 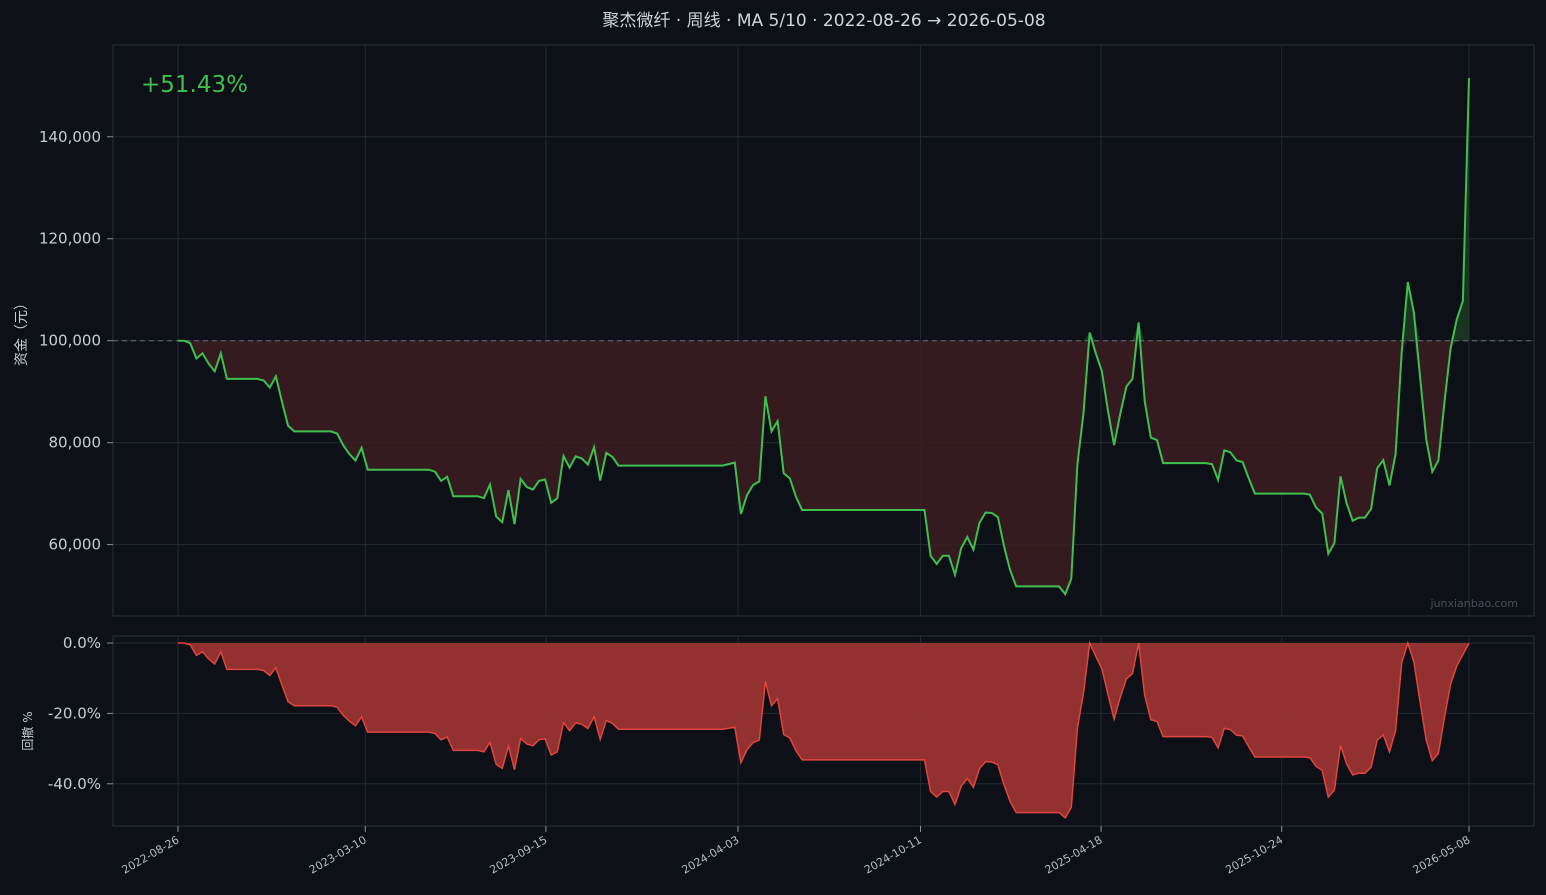 What do you see at coordinates (27, 730) in the screenshot?
I see `drawdown-y-label: 回撤 %` at bounding box center [27, 730].